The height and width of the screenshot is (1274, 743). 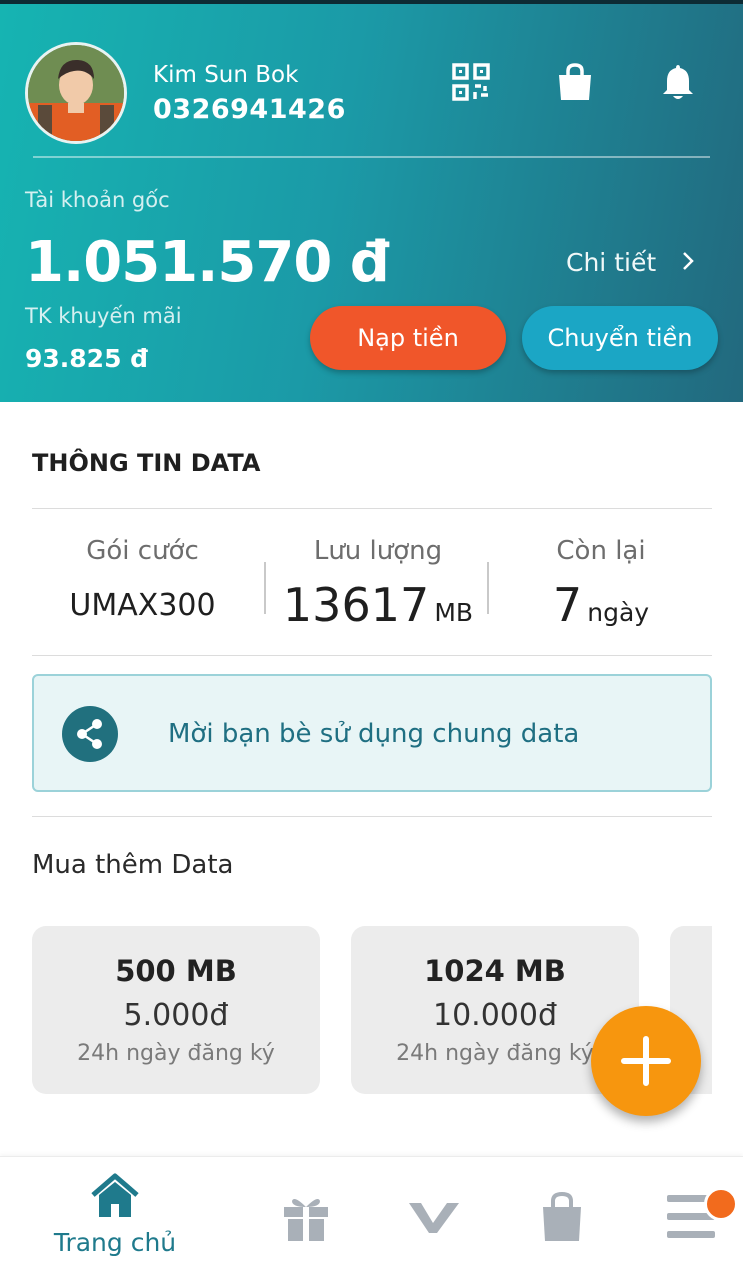 I want to click on home-icon, so click(x=115, y=1198).